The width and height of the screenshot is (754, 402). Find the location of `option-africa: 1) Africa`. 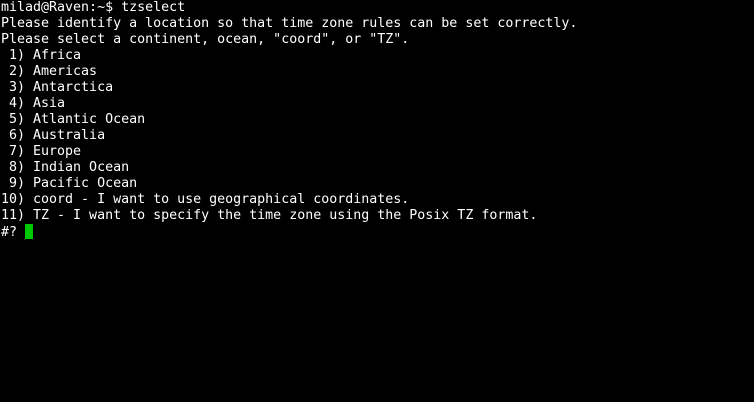

option-africa: 1) Africa is located at coordinates (41, 55).